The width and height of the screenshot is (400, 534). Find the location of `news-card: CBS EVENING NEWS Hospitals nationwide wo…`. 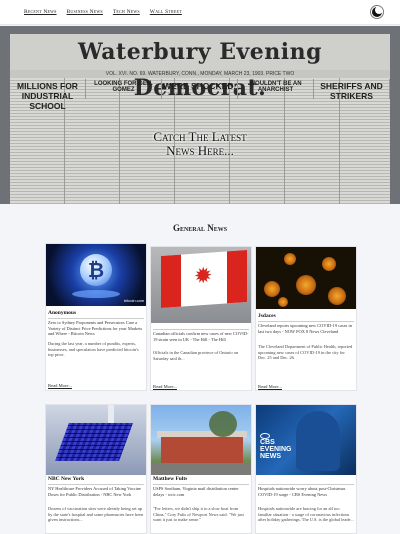

news-card: CBS EVENING NEWS Hospitals nationwide wo… is located at coordinates (306, 469).